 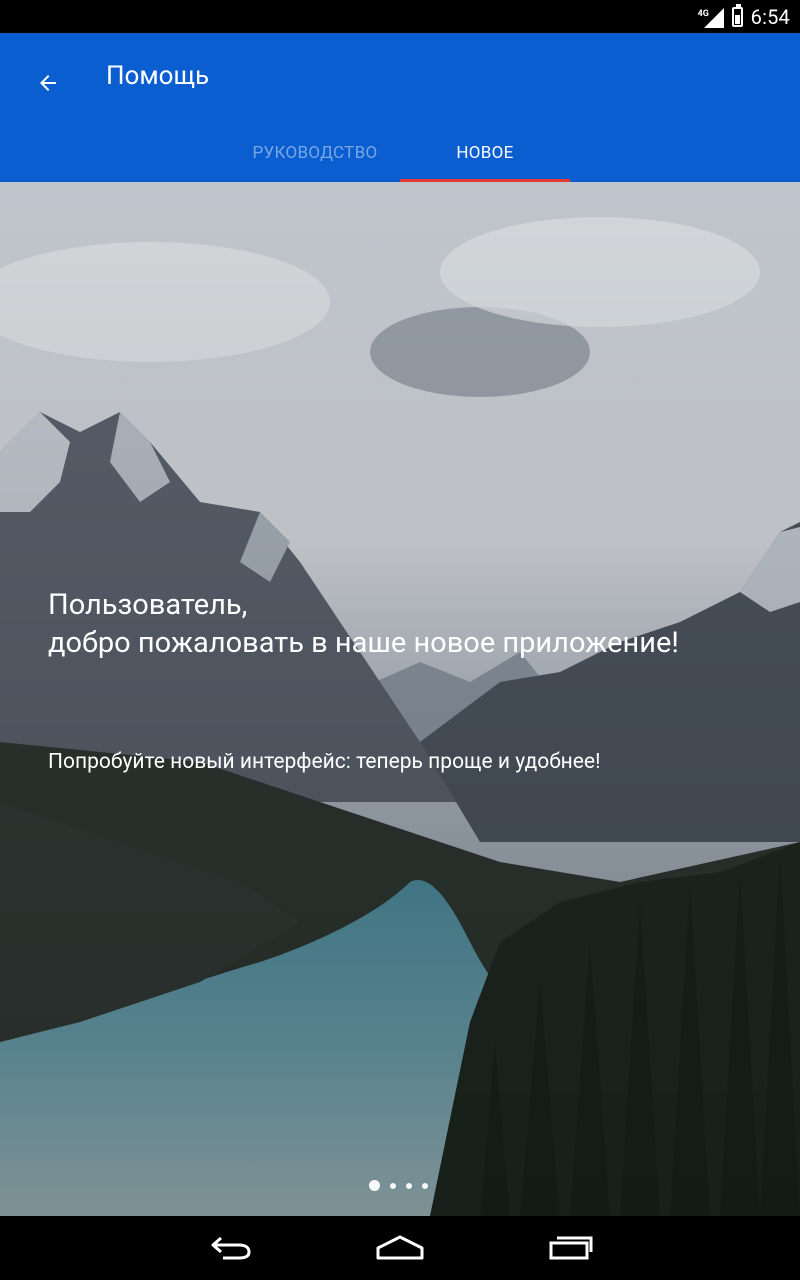 What do you see at coordinates (711, 17) in the screenshot?
I see `signal-icon: 4G` at bounding box center [711, 17].